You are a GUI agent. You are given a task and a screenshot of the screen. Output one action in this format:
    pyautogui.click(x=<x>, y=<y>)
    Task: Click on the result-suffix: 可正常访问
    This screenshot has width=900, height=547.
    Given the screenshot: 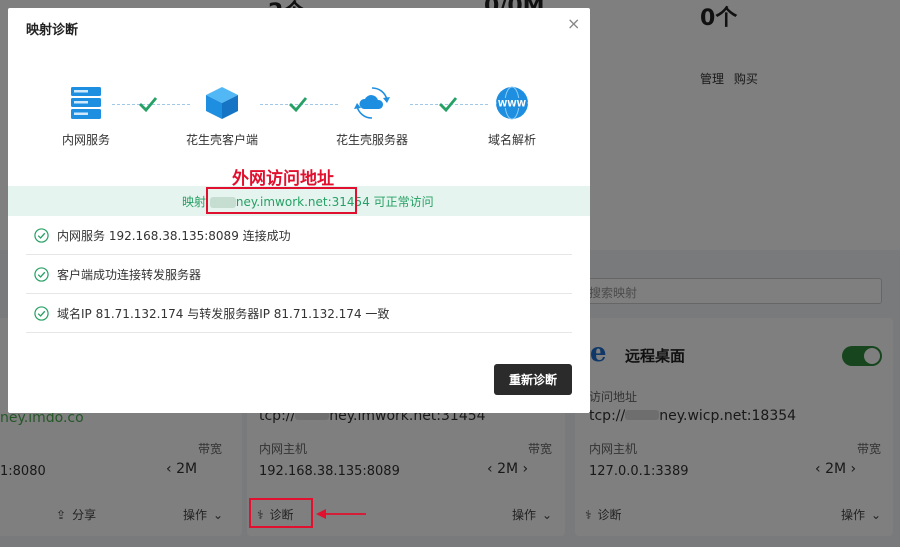 What is the action you would take?
    pyautogui.click(x=403, y=202)
    